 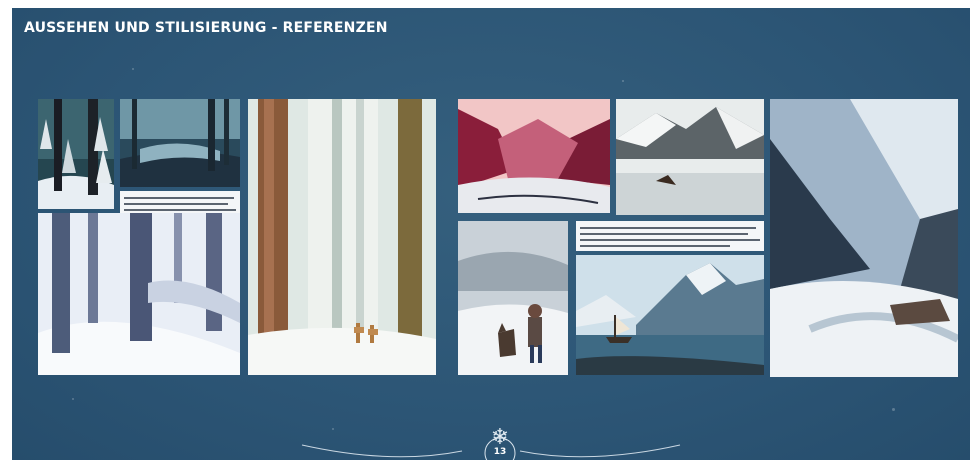 I want to click on reference-image-snowy-mountain-river, so click(x=864, y=238).